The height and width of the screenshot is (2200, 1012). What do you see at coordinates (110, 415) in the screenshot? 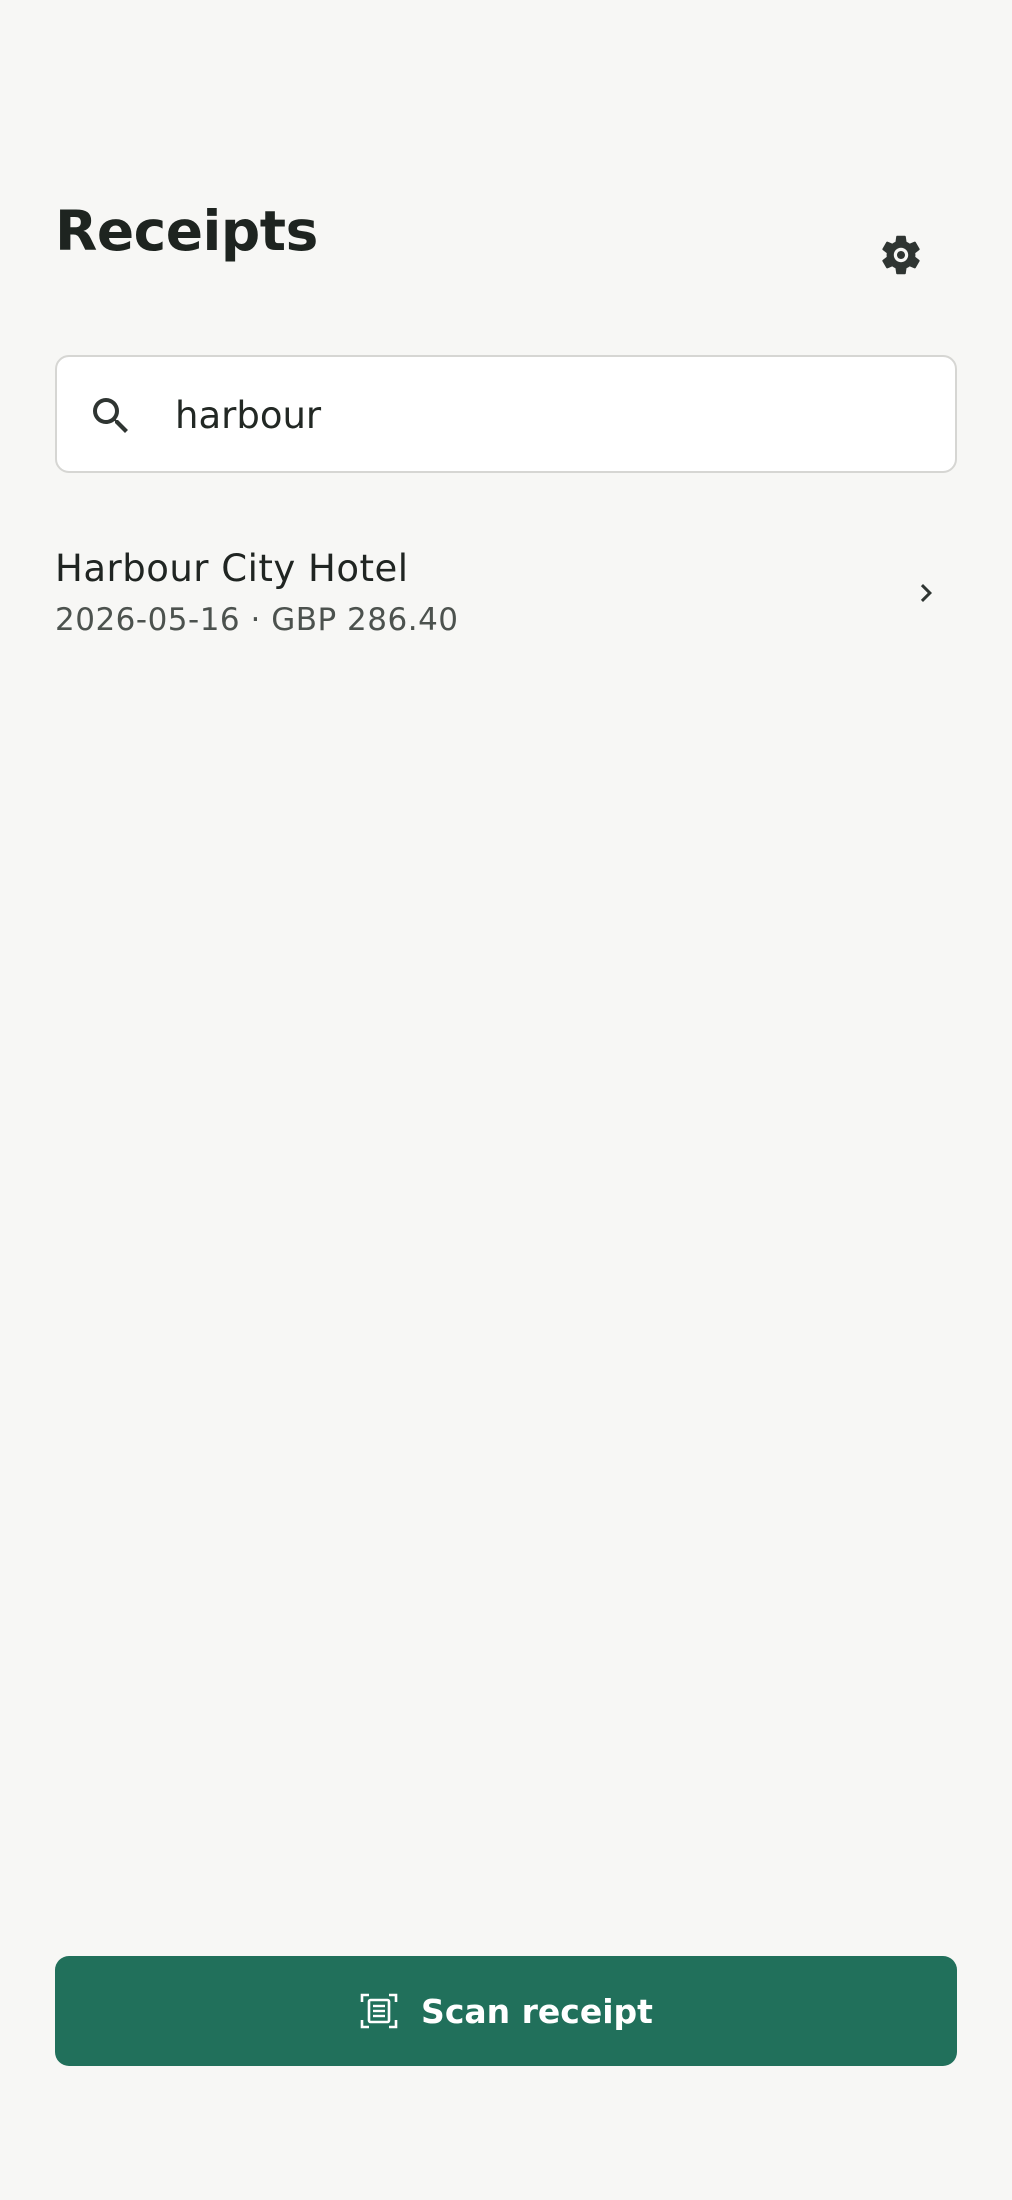
I see `search-icon` at bounding box center [110, 415].